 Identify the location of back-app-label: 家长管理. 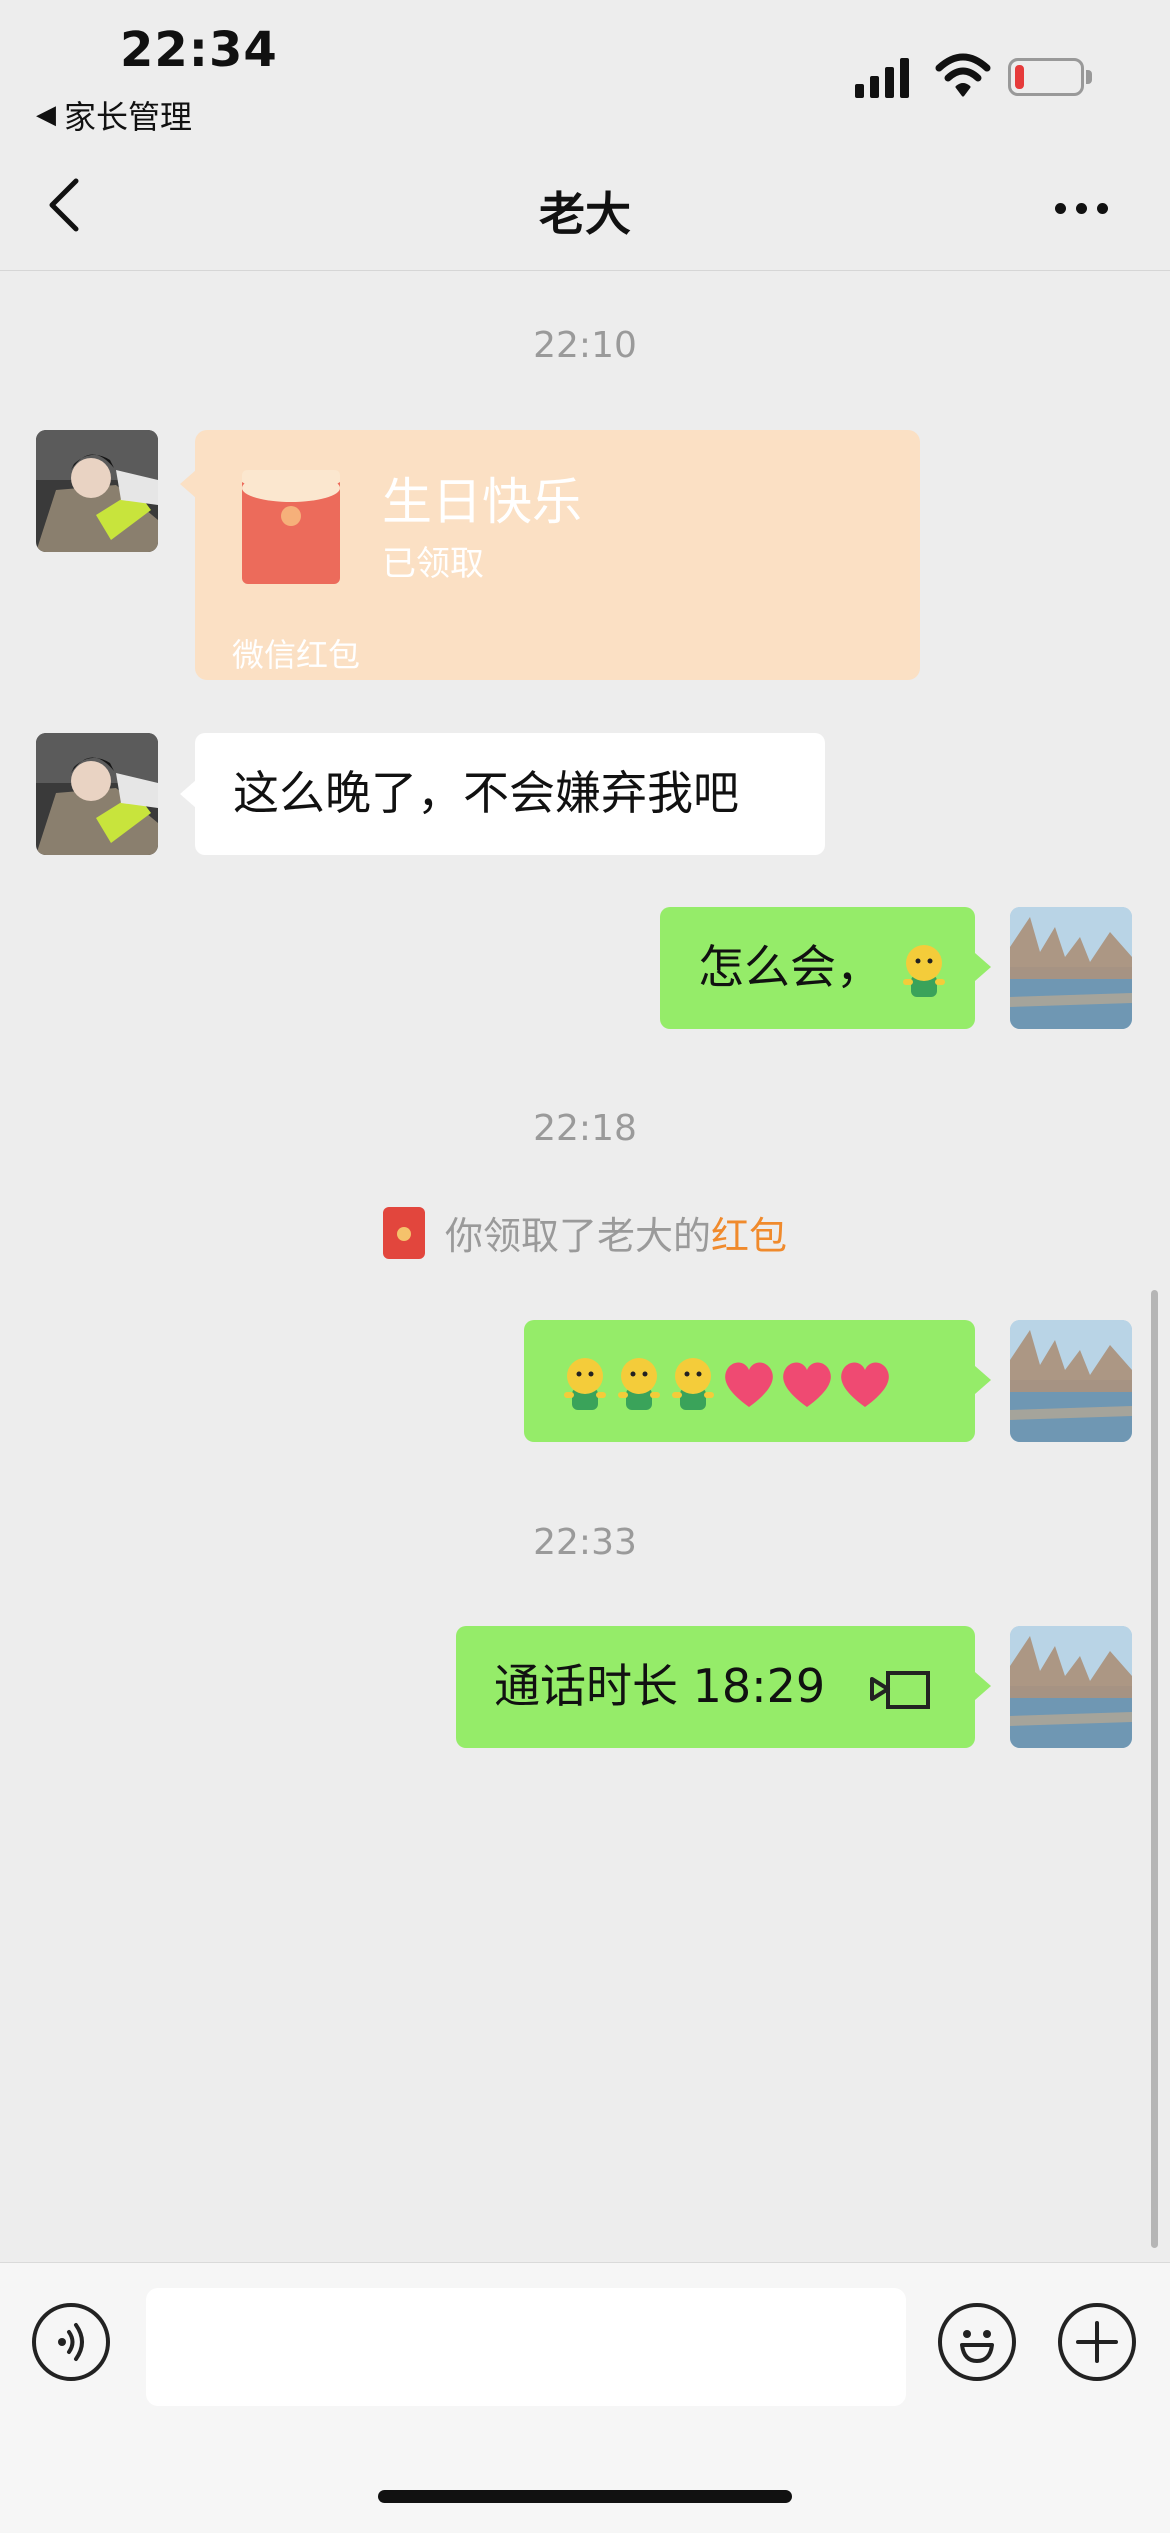
(128, 117).